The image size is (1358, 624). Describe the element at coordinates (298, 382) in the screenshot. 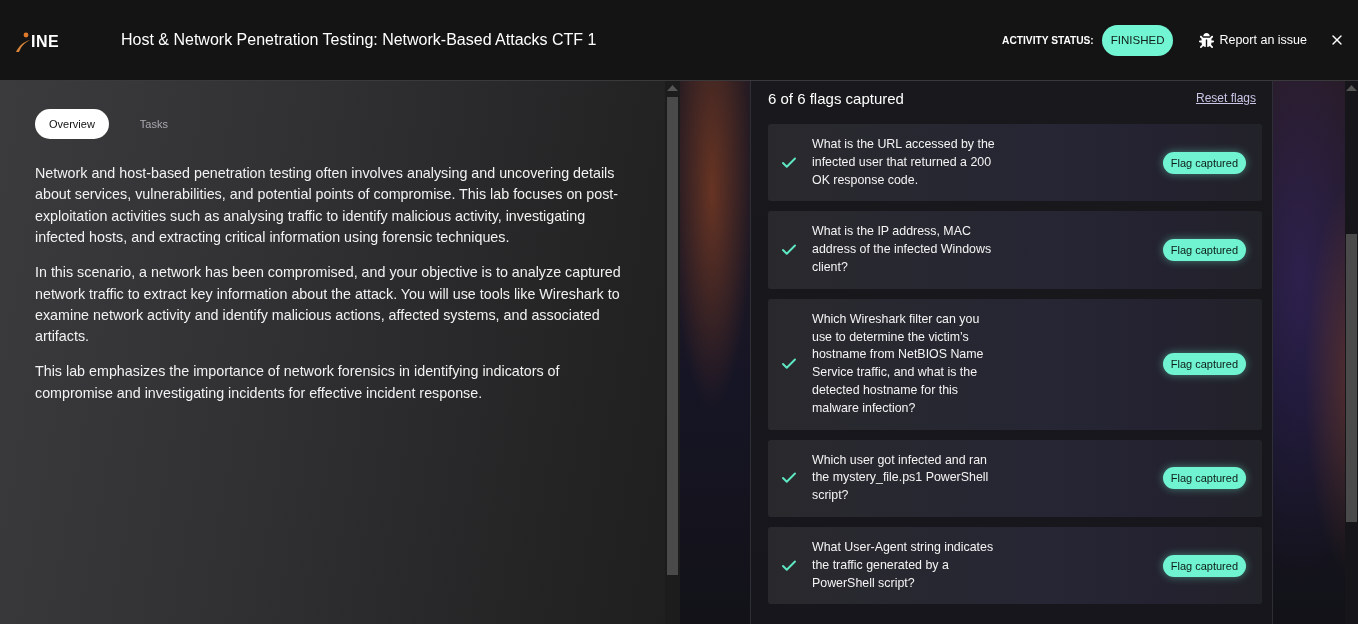

I see `overview-paragraph: This lab emphasizes the importance of network forensics in identifying indicators of compromise and investigating incidents for effective incident response.` at that location.